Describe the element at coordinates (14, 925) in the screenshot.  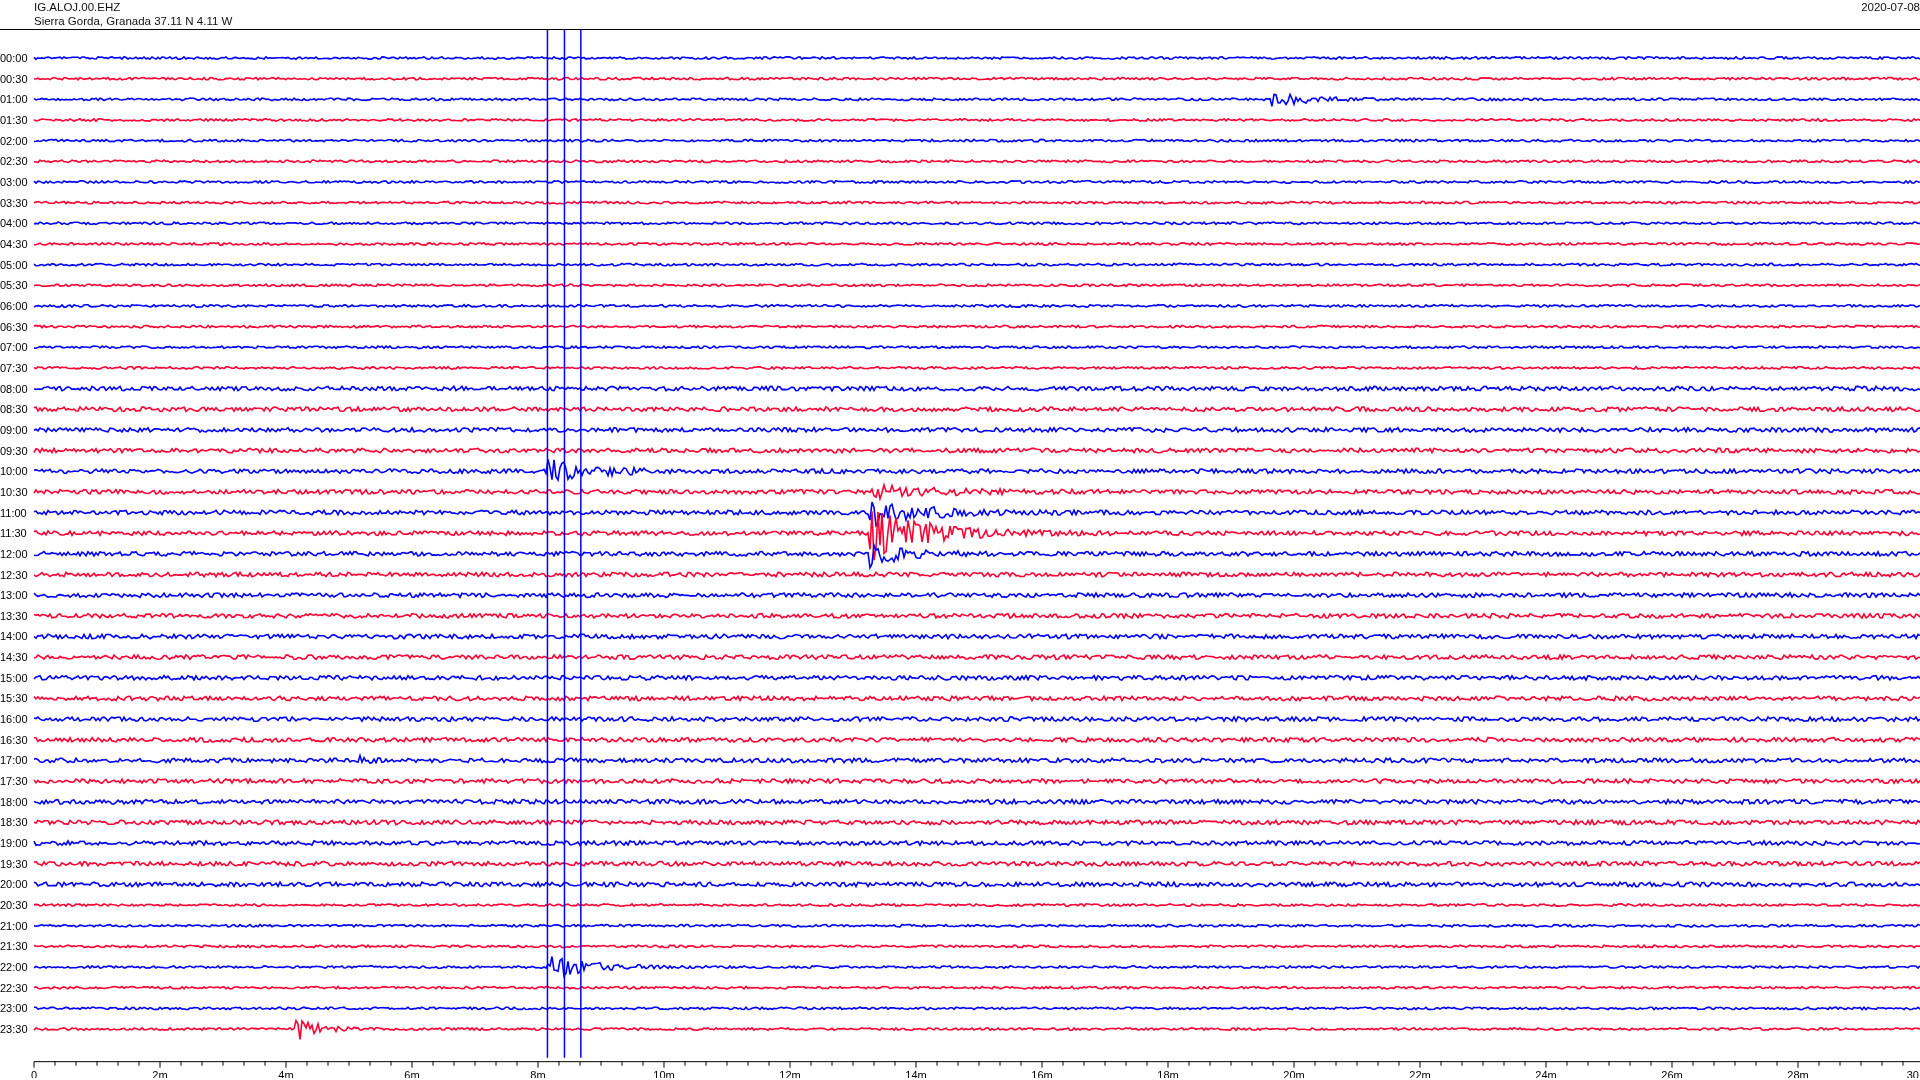
I see `row-time-label: 21:00` at that location.